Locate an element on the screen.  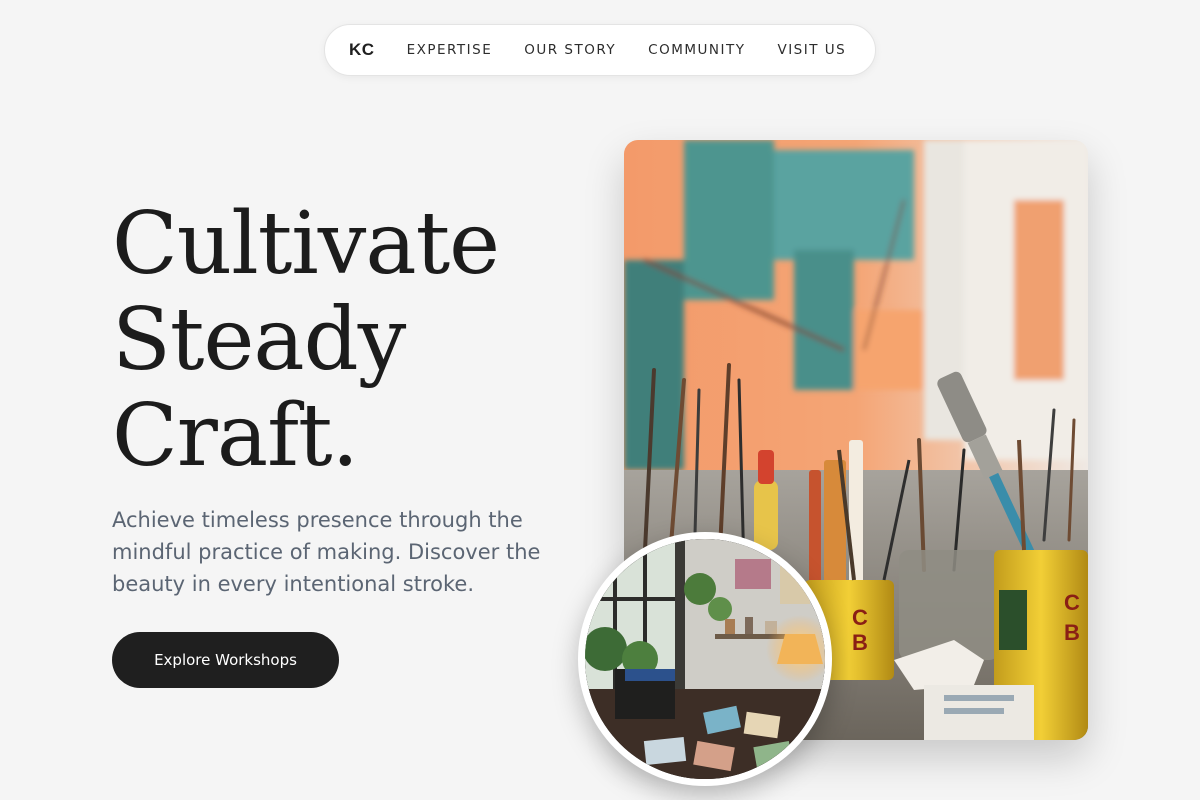
nav-link-community: COMMUNITY is located at coordinates (696, 50).